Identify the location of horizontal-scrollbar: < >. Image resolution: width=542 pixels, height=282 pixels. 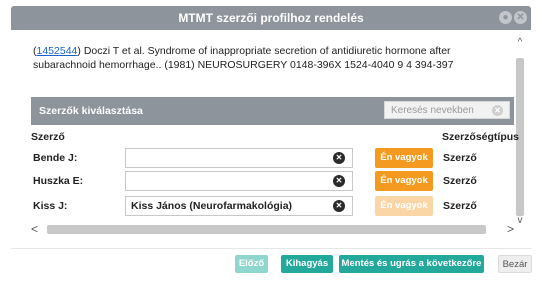
(272, 229).